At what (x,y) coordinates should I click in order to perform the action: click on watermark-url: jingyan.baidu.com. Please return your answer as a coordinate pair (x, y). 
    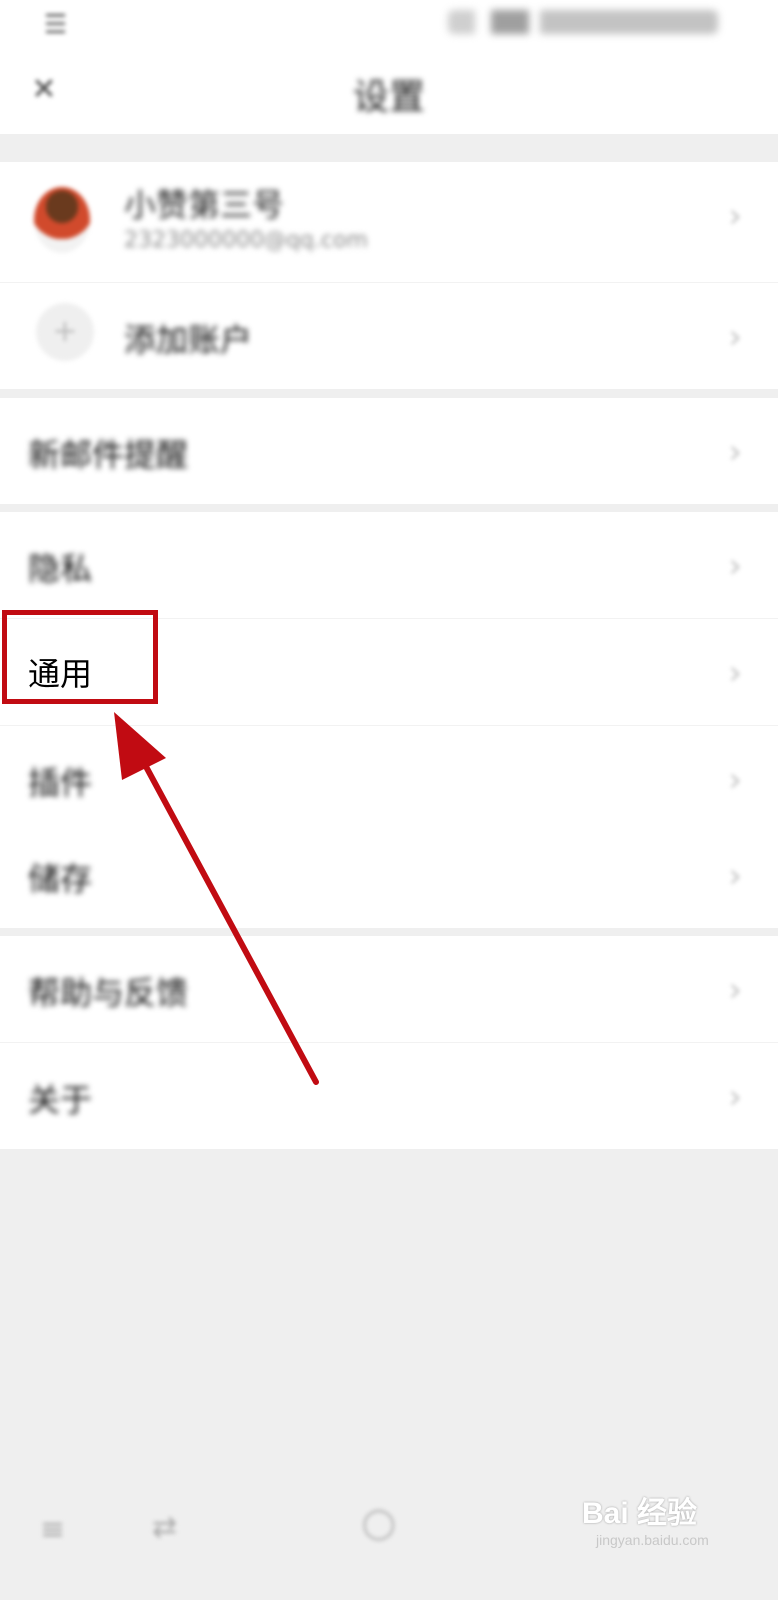
    Looking at the image, I should click on (652, 1540).